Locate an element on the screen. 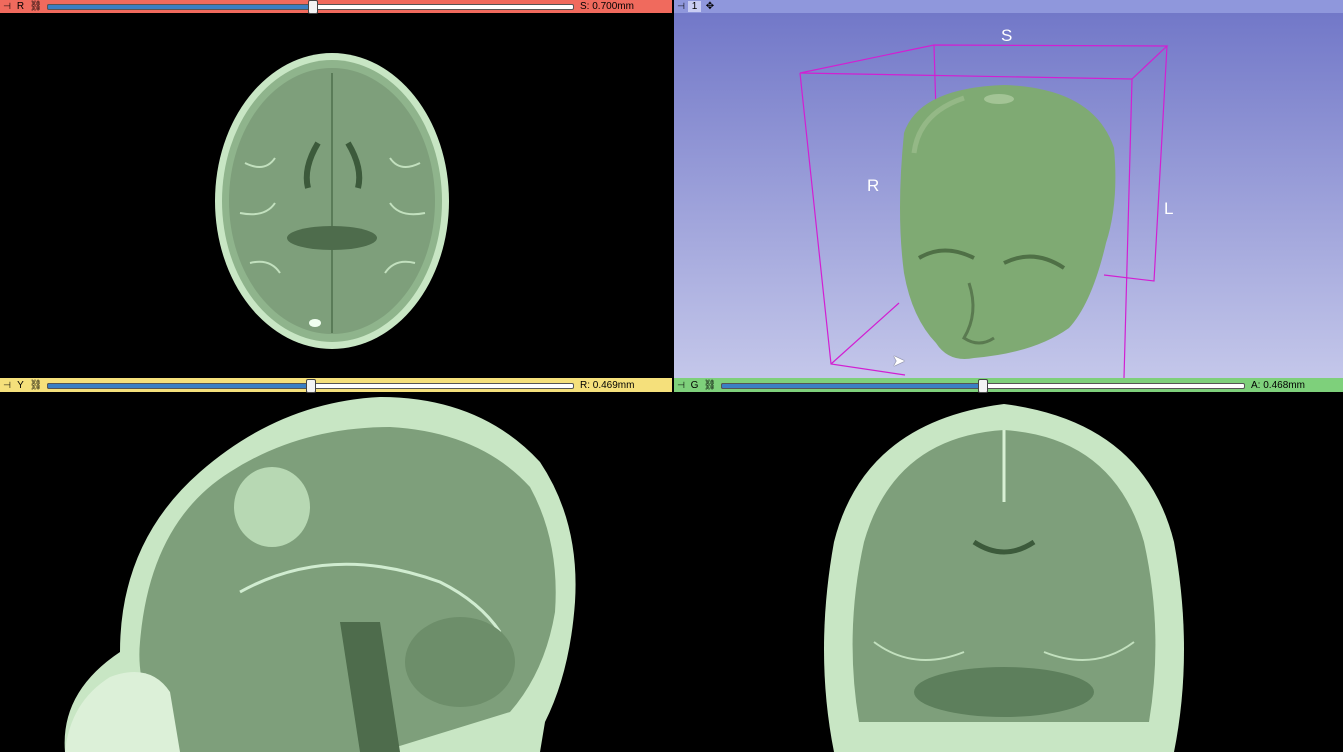  yellow-slice-offset-slider is located at coordinates (310, 385).